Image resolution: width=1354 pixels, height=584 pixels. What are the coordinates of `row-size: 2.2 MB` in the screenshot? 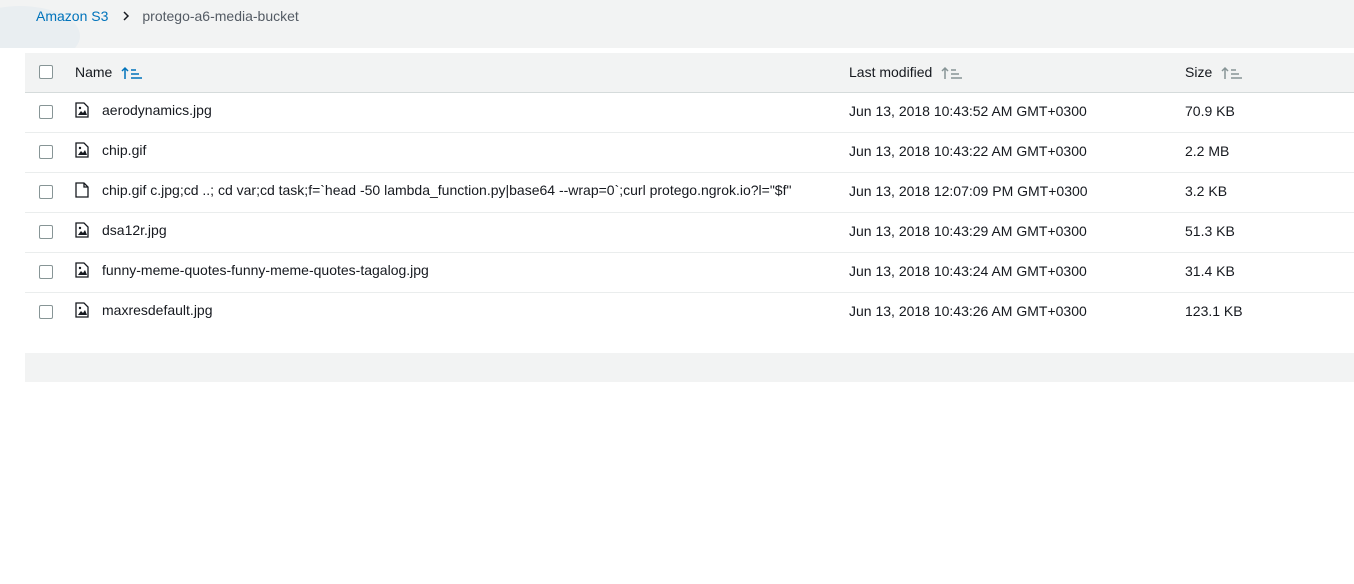 It's located at (1207, 151).